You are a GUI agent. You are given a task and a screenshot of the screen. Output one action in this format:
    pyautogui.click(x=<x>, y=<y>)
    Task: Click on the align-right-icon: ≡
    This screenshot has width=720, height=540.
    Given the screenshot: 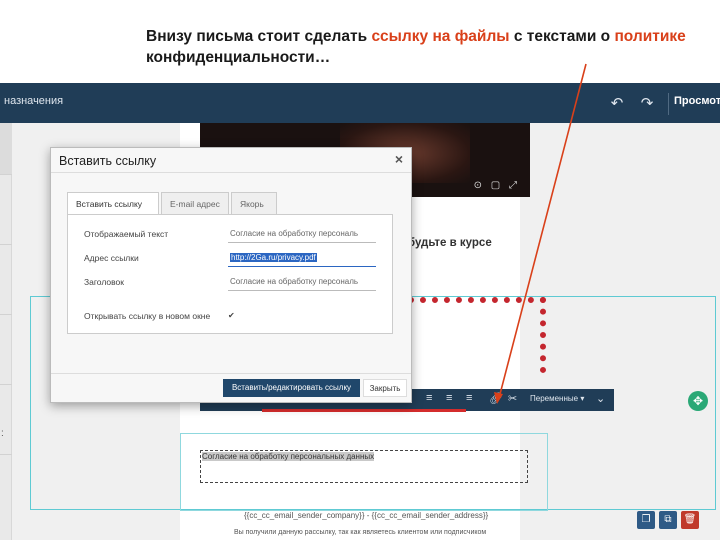 What is the action you would take?
    pyautogui.click(x=449, y=398)
    